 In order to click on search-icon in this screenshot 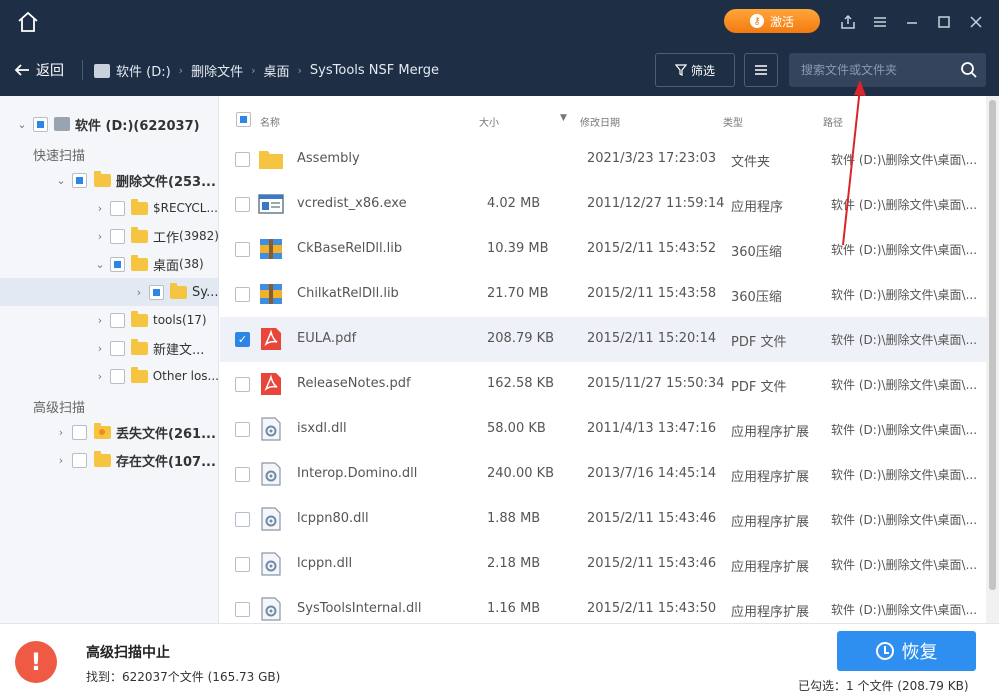, I will do `click(969, 70)`.